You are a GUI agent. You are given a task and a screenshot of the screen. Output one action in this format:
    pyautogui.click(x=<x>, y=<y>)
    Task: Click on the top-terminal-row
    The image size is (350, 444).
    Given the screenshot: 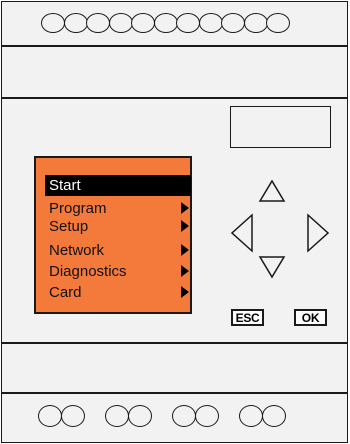 What is the action you would take?
    pyautogui.click(x=165, y=23)
    